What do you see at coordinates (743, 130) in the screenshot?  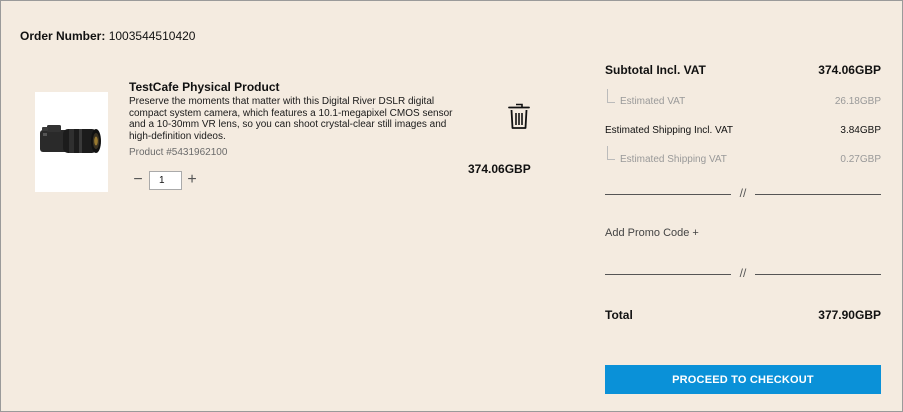 I see `shipping-row: Estimated Shipping Incl. VAT 3.84GBP` at bounding box center [743, 130].